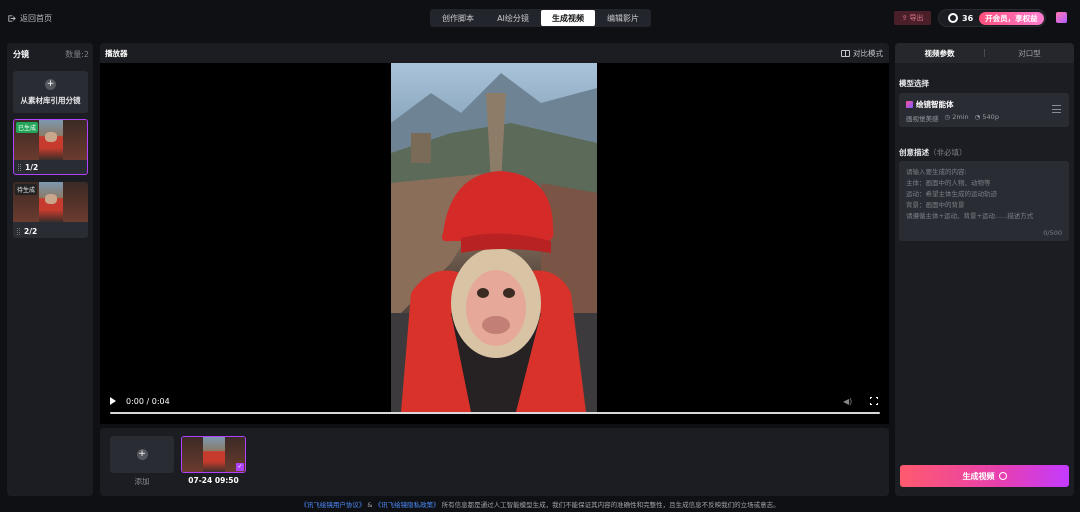 Image resolution: width=1080 pixels, height=512 pixels. I want to click on compare-label: 对比模式, so click(868, 53).